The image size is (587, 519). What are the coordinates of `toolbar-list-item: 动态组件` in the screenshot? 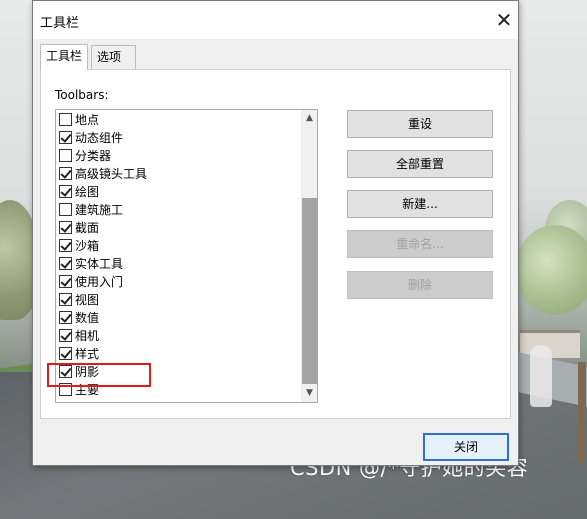 It's located at (178, 137).